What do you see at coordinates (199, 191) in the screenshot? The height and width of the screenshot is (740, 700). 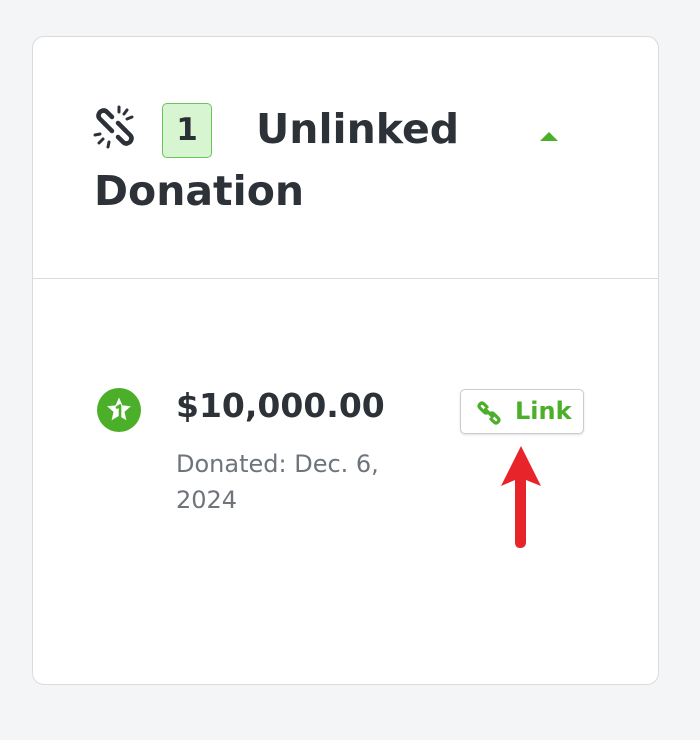 I see `section-title-line2: Donation` at bounding box center [199, 191].